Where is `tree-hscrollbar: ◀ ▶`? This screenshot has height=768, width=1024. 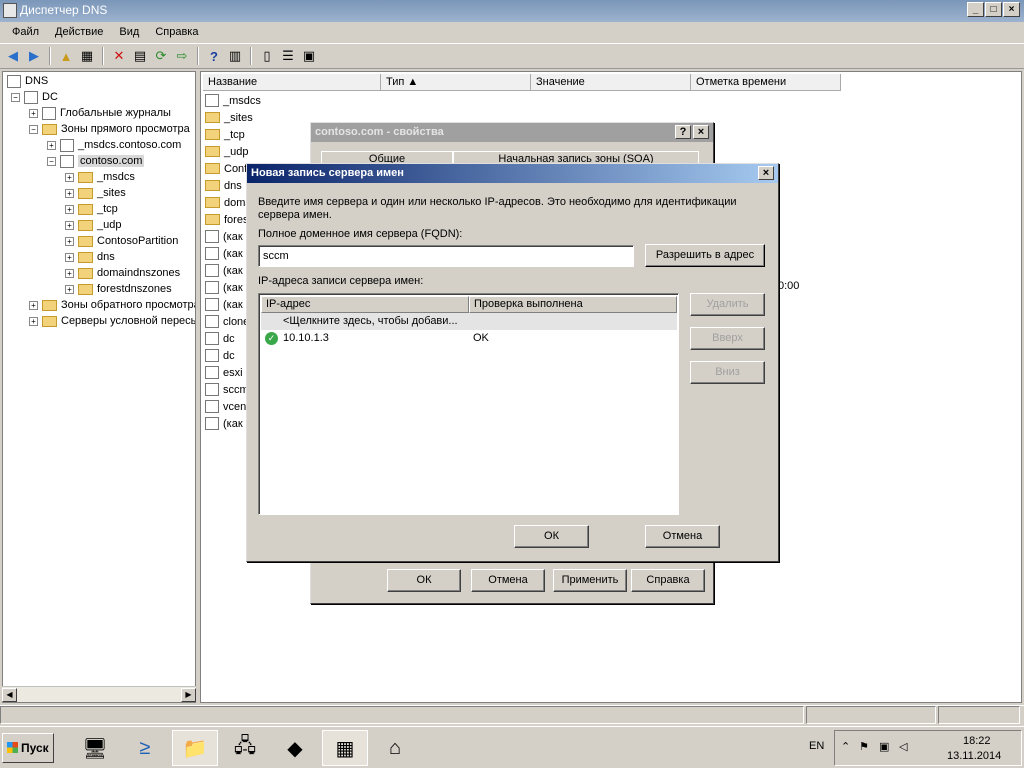 tree-hscrollbar: ◀ ▶ is located at coordinates (99, 694).